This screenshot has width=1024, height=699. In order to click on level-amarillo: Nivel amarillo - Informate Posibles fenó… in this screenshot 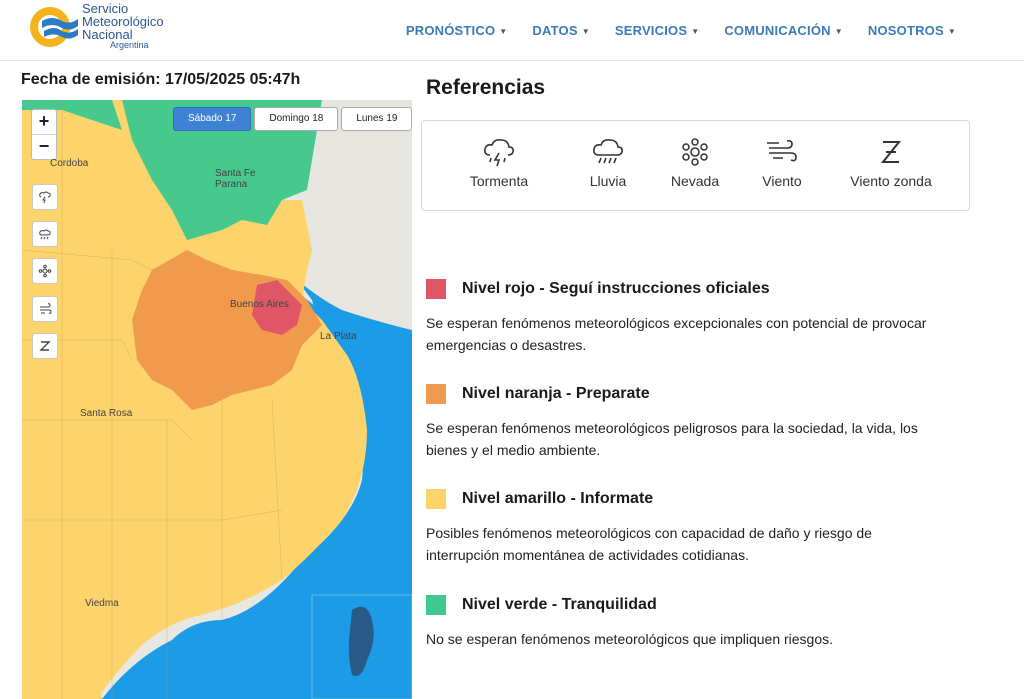, I will do `click(686, 527)`.